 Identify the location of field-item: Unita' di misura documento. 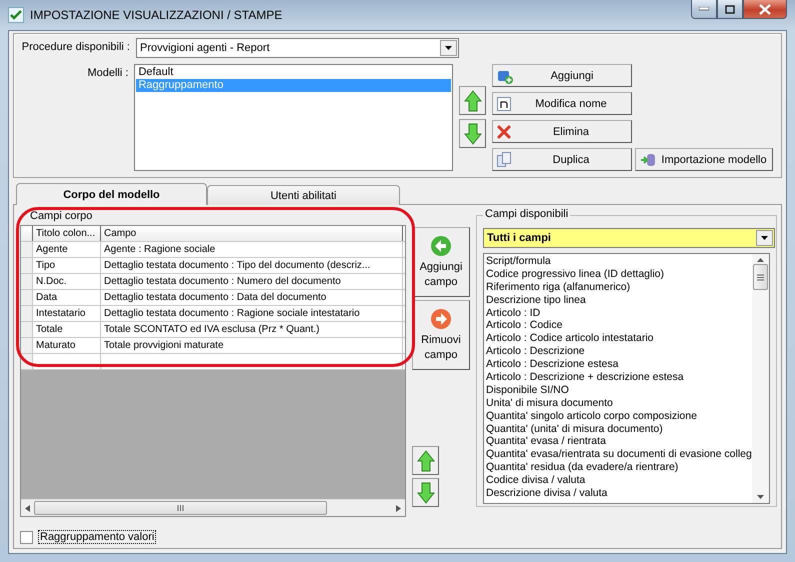
(618, 403).